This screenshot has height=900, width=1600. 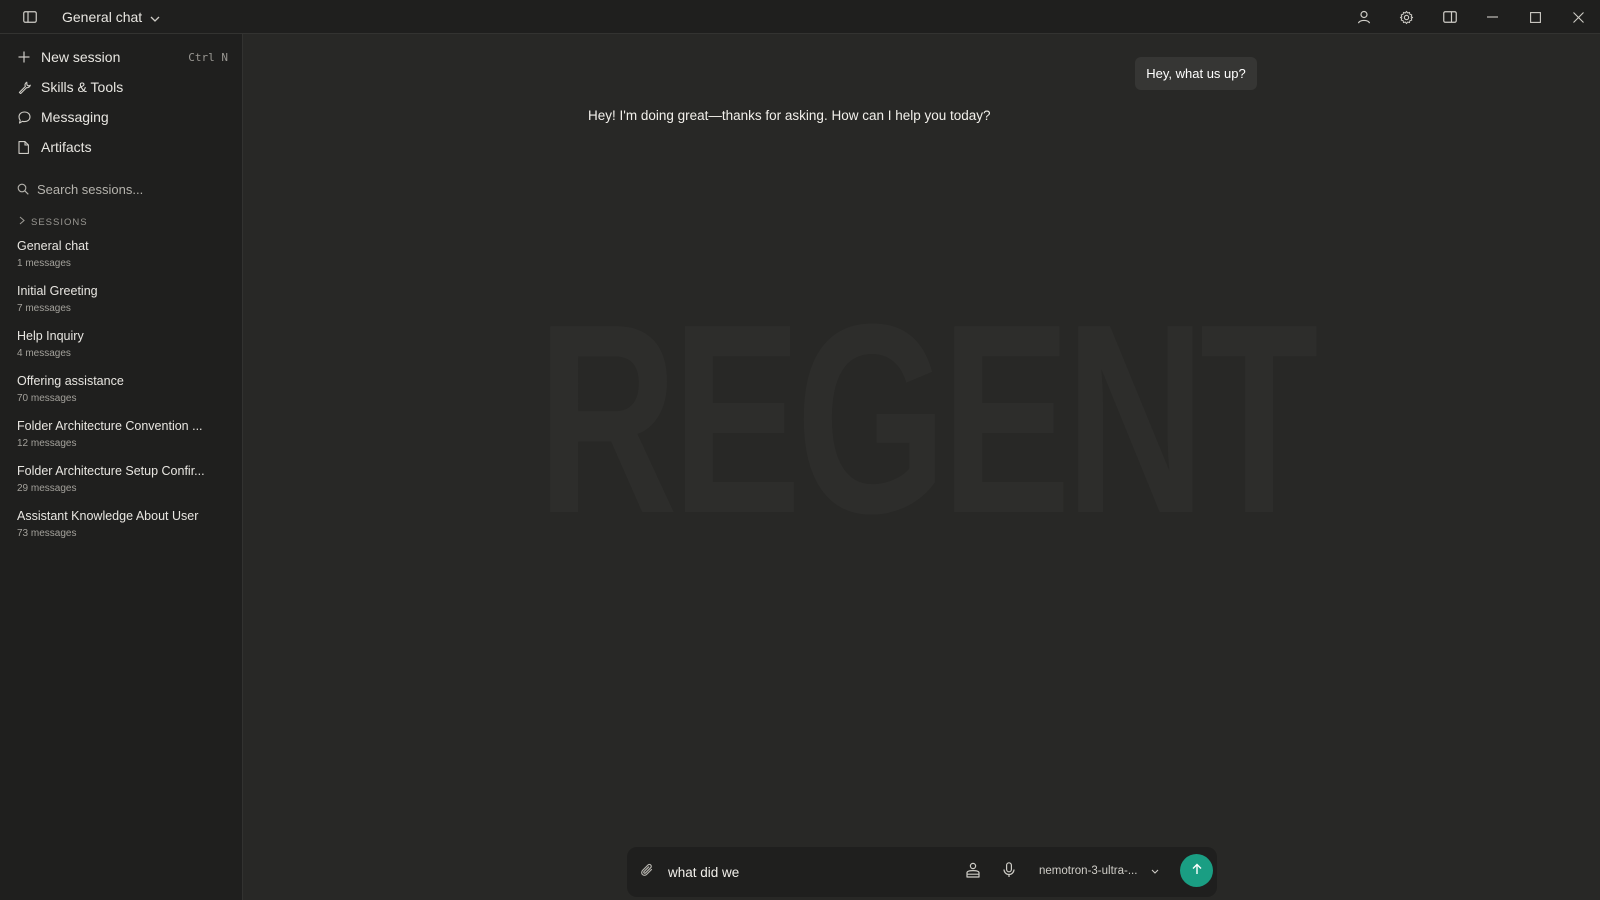 I want to click on sidebar-item-label: Skills & Tools, so click(x=82, y=87).